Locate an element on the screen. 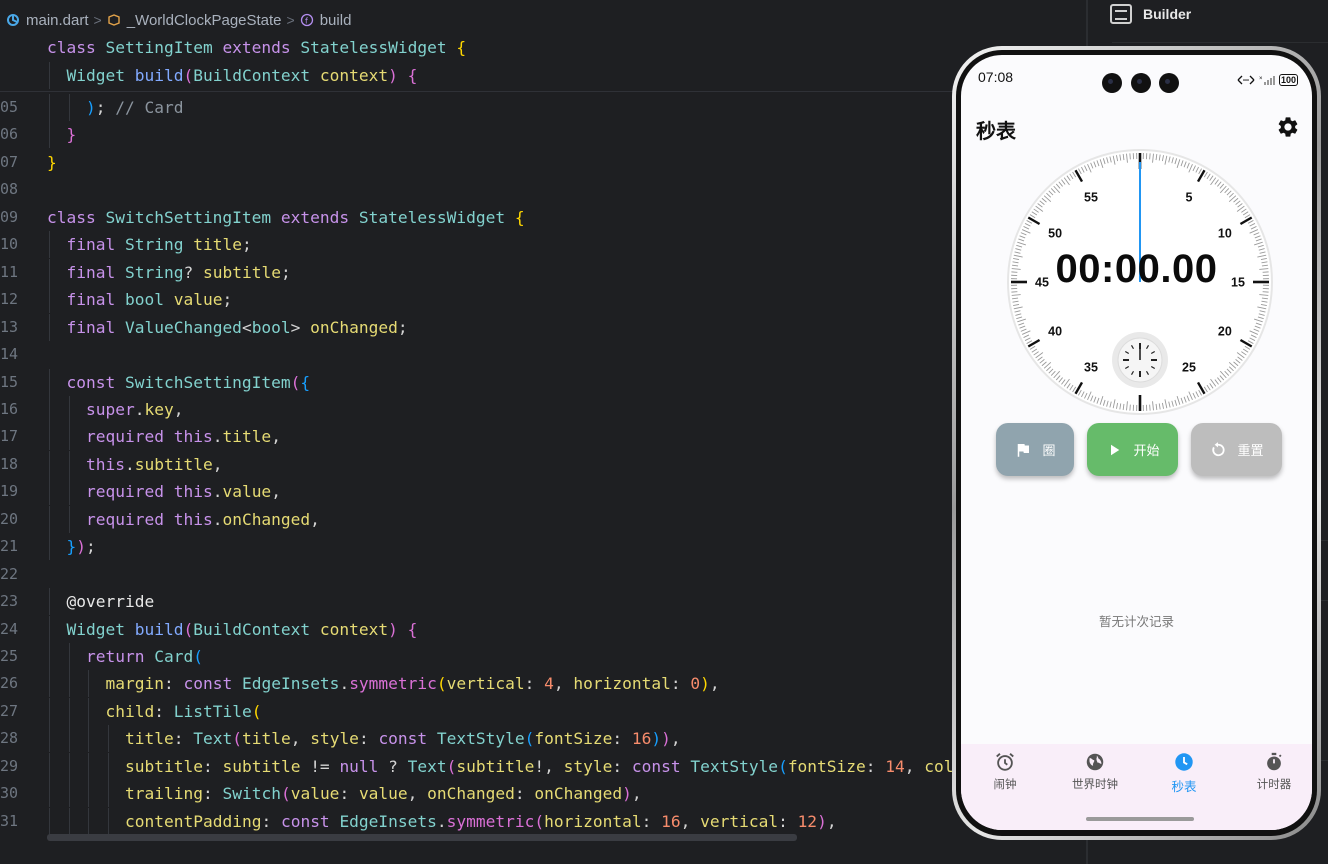 The width and height of the screenshot is (1328, 864). reset-button: 重置 is located at coordinates (1236, 449).